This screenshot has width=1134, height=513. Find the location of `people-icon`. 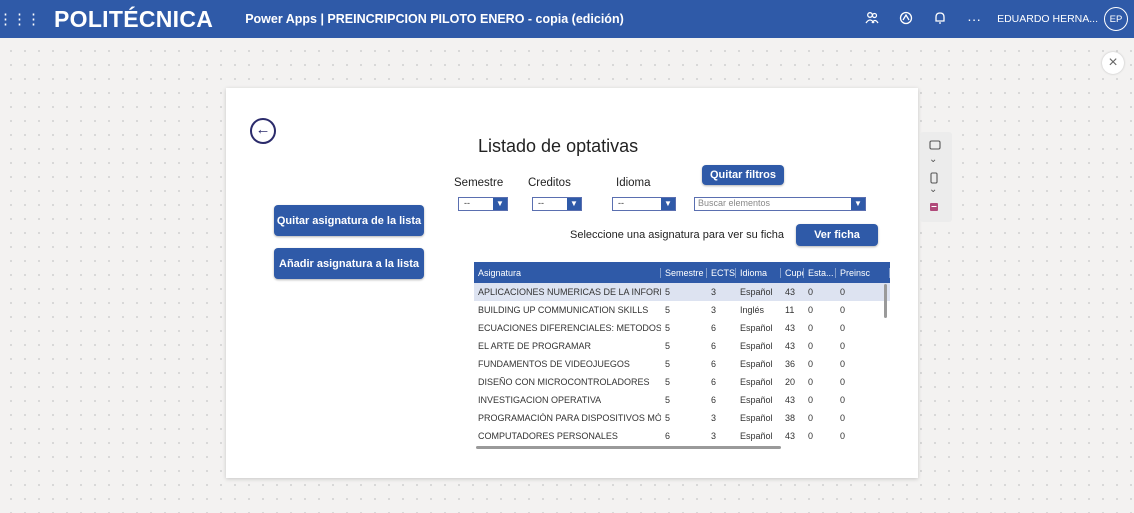

people-icon is located at coordinates (872, 19).